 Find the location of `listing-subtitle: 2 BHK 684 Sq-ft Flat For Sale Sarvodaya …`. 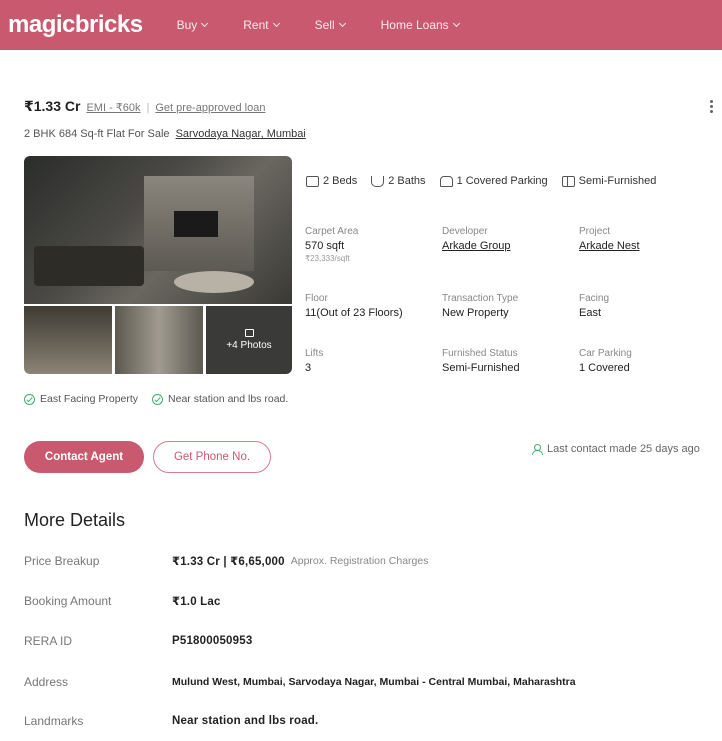

listing-subtitle: 2 BHK 684 Sq-ft Flat For Sale Sarvodaya … is located at coordinates (165, 134).